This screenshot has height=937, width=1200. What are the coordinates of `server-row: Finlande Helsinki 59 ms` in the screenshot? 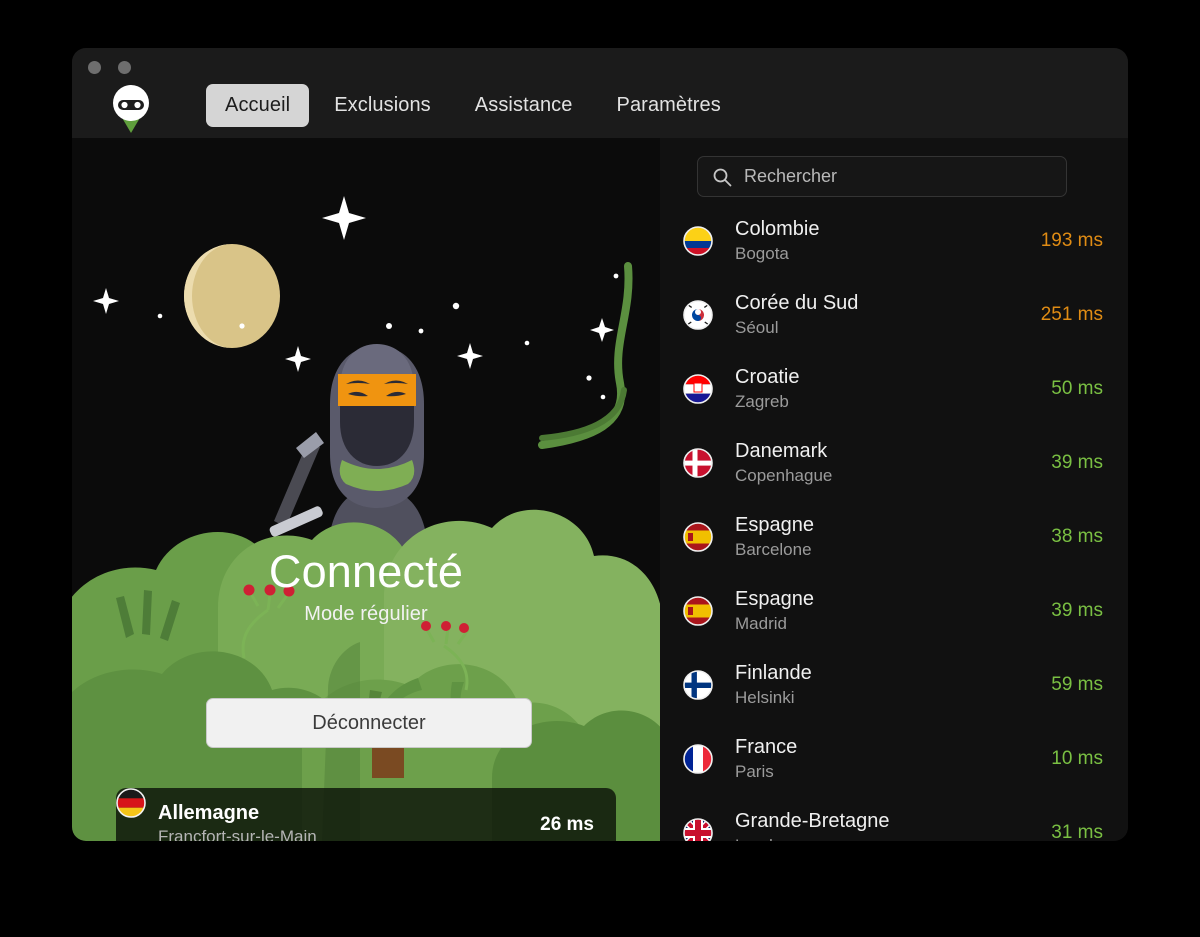 It's located at (894, 685).